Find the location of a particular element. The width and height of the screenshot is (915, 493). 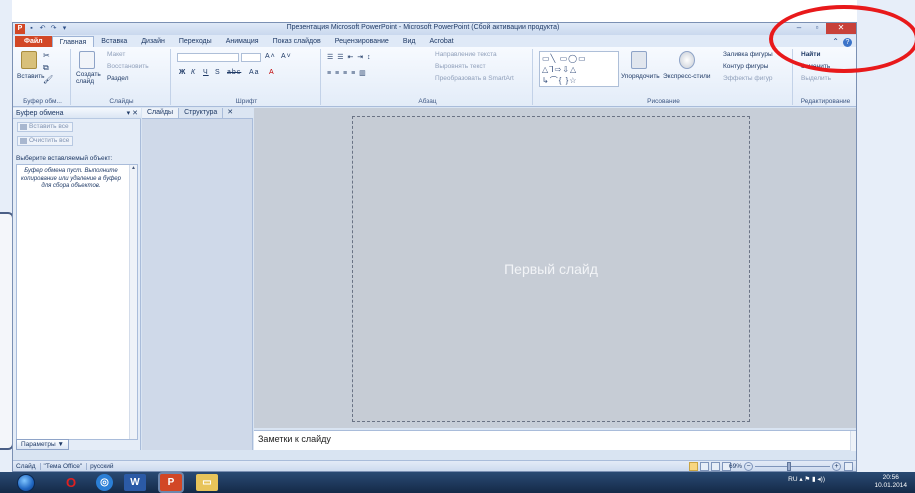

reading-view-button is located at coordinates (715, 466).